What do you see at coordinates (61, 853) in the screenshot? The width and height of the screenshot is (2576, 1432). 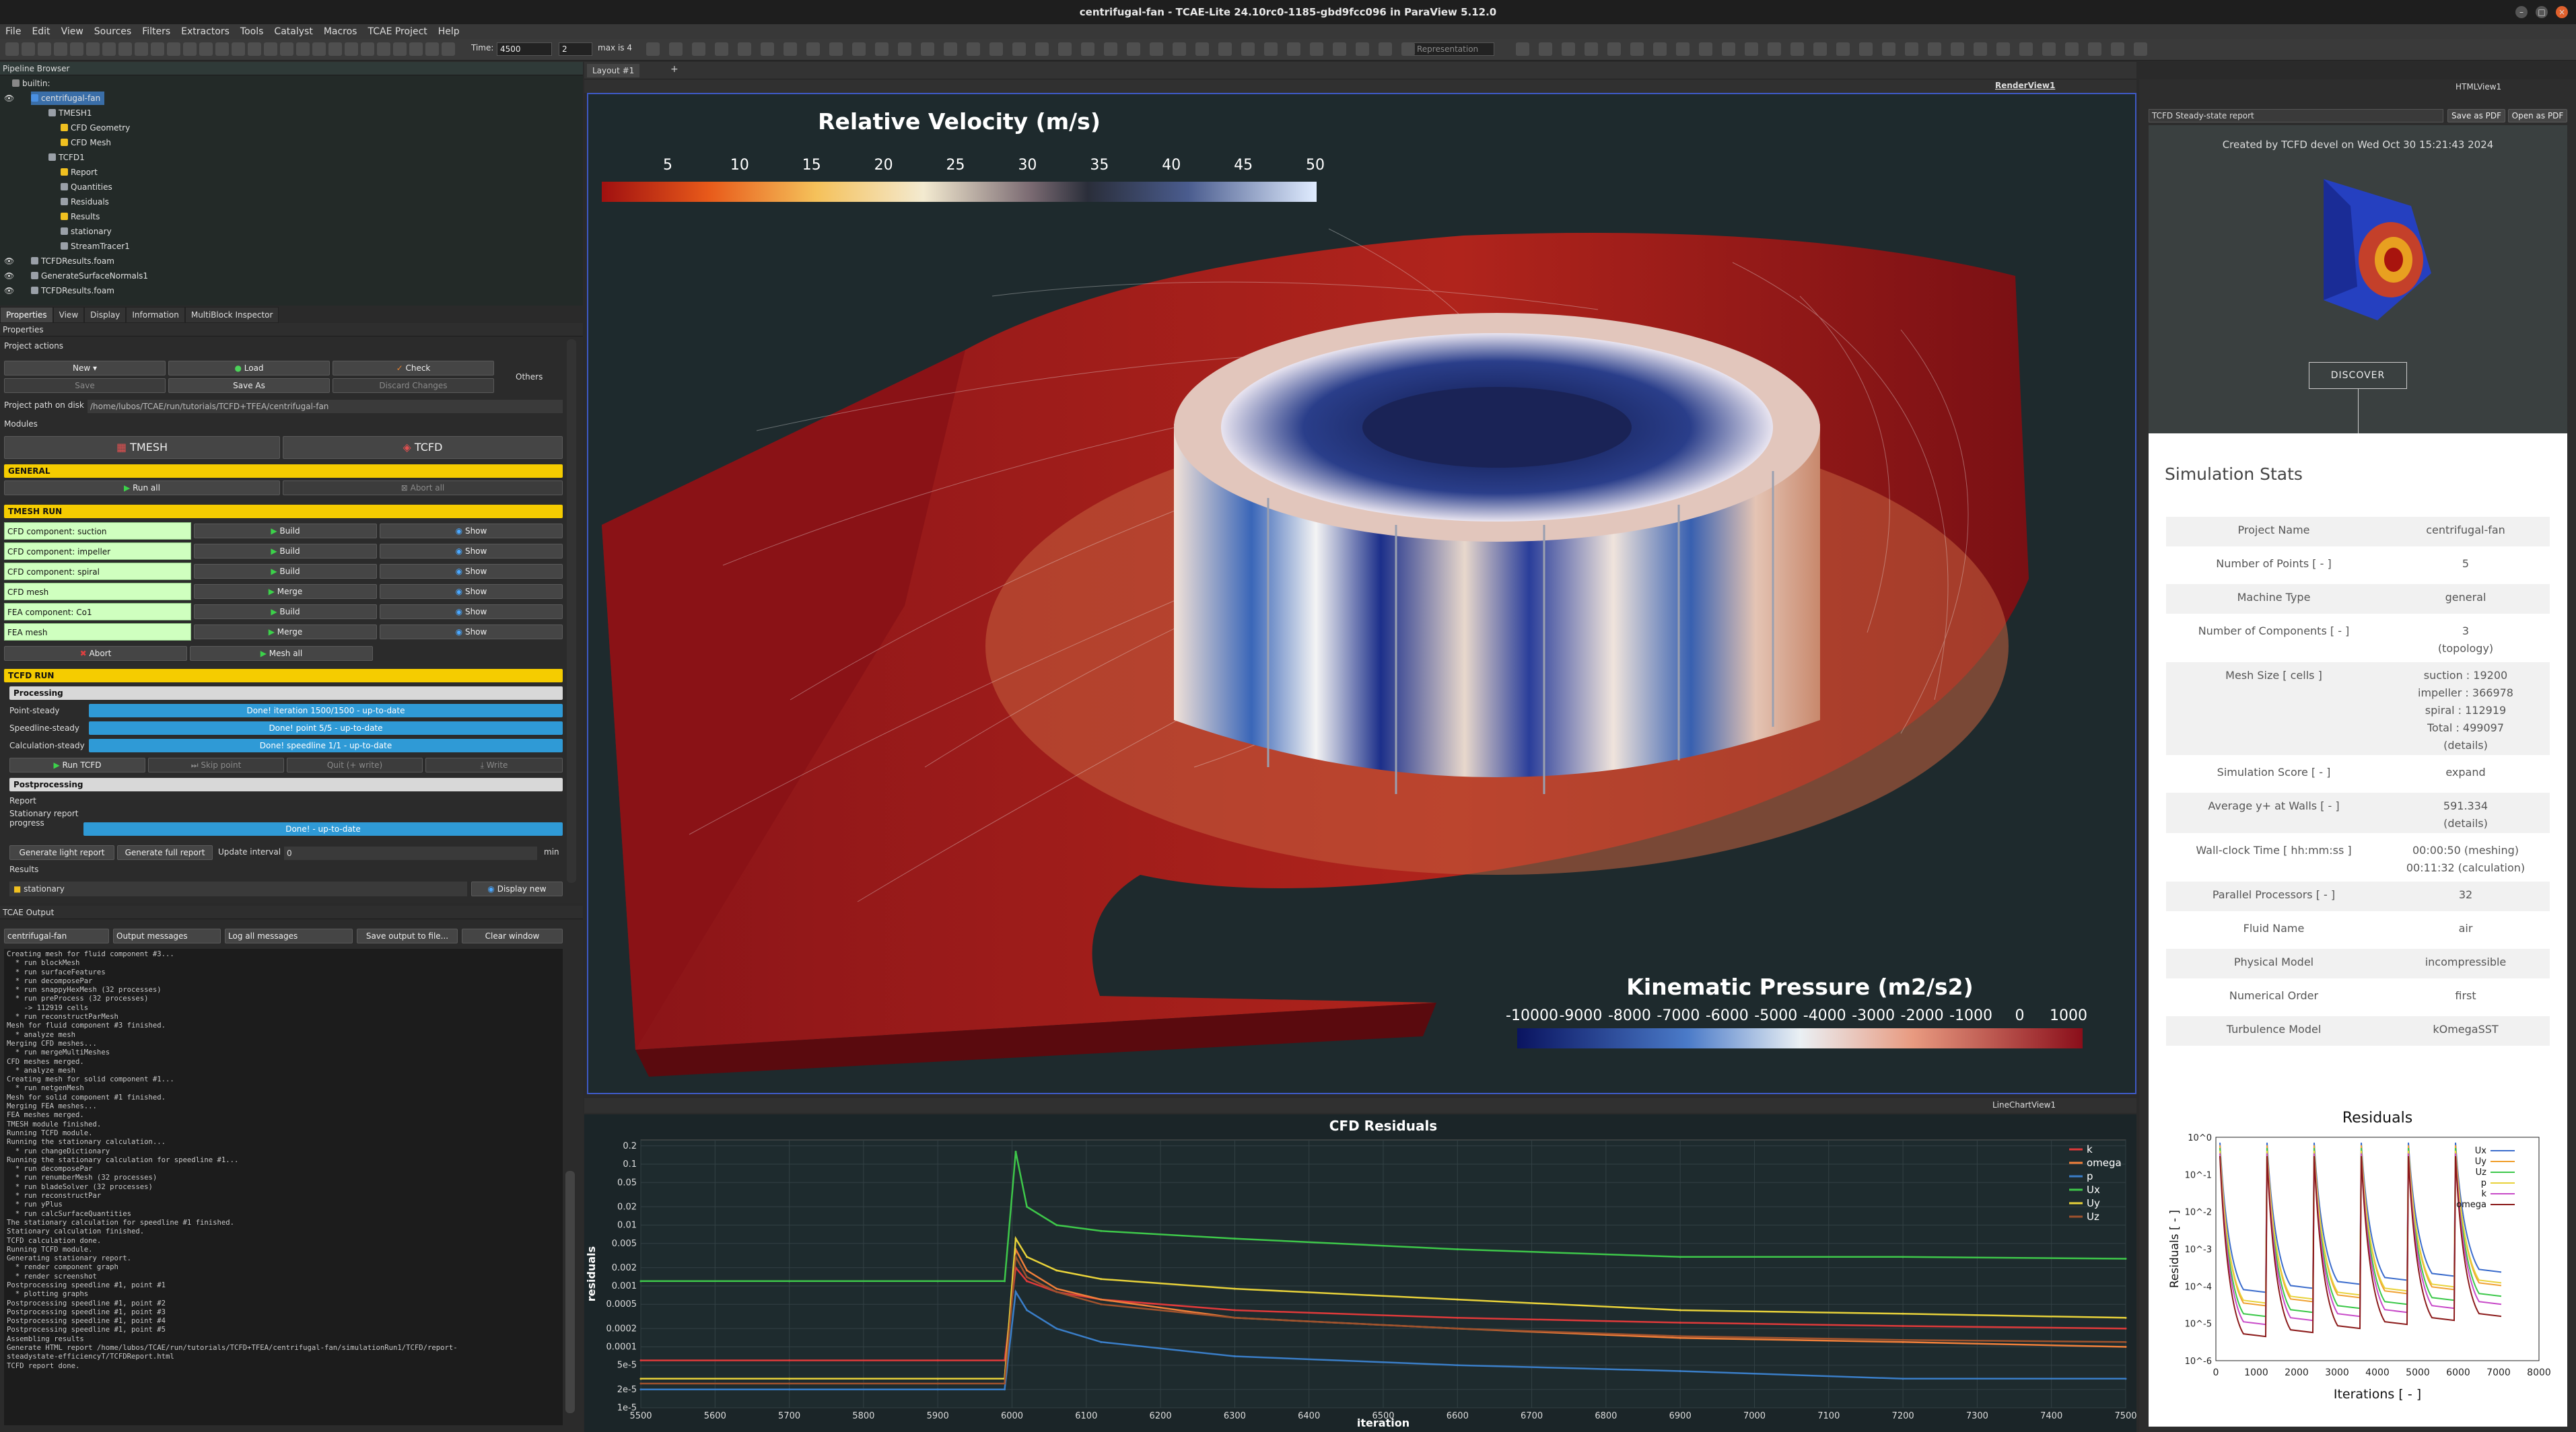 I see `generate-light-report-button: Generate light report` at bounding box center [61, 853].